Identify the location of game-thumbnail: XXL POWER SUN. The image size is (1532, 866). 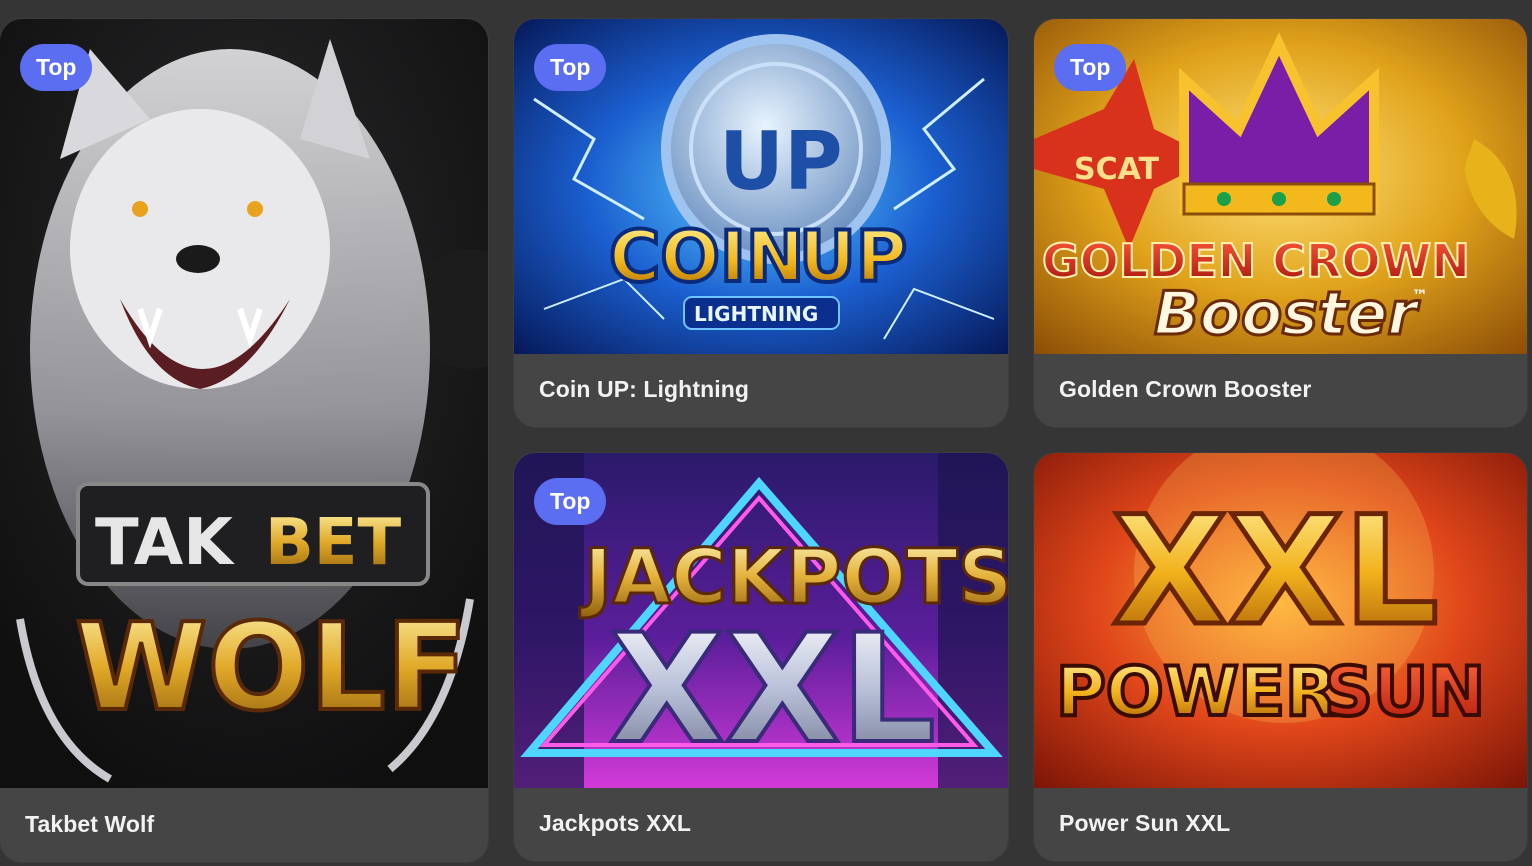
(1280, 620).